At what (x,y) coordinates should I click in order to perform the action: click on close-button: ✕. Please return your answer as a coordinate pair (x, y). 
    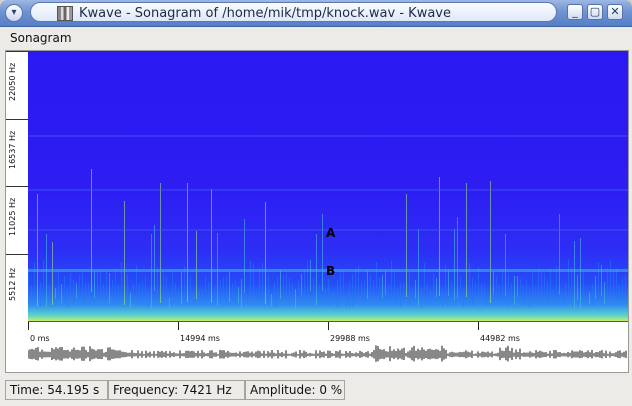
    Looking at the image, I should click on (615, 12).